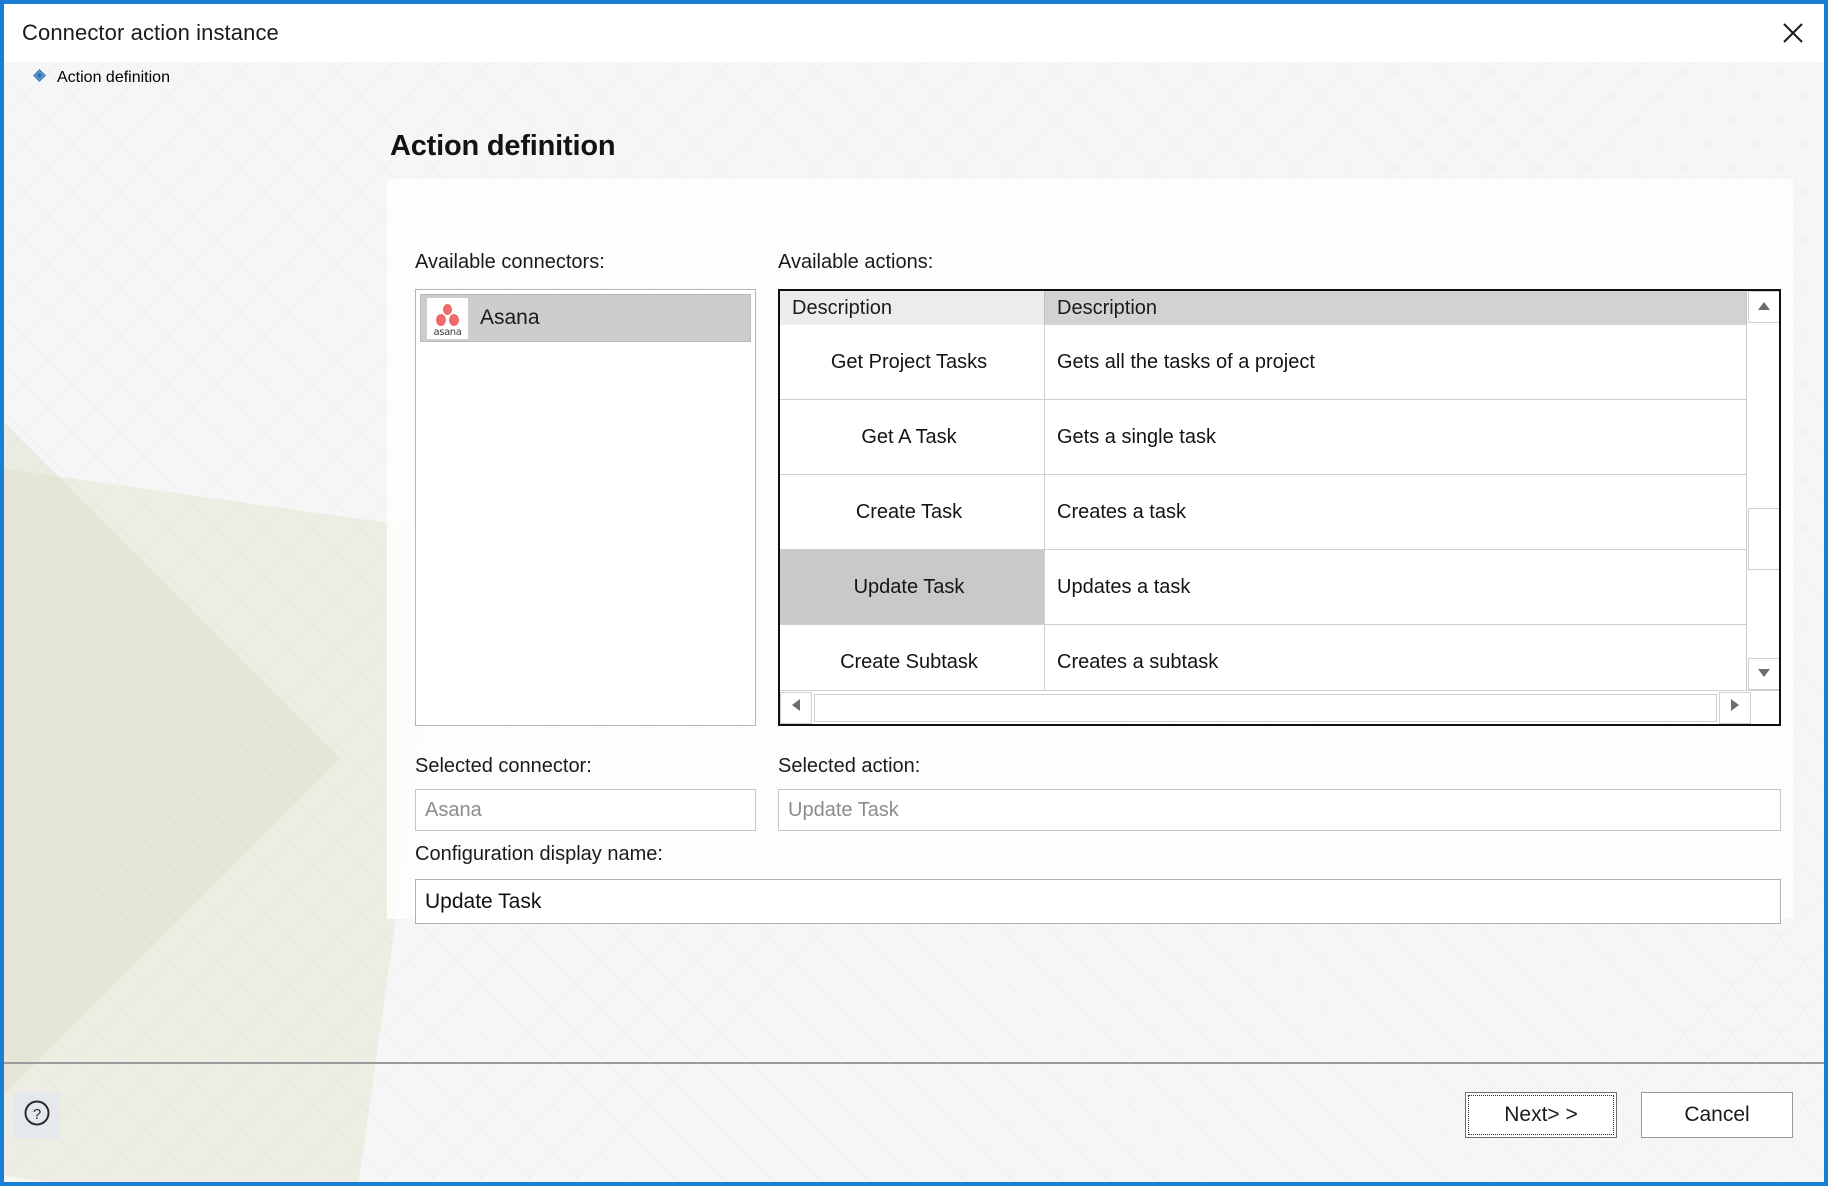 The width and height of the screenshot is (1828, 1186). I want to click on configuration-display-name-label: Configuration display name:, so click(539, 854).